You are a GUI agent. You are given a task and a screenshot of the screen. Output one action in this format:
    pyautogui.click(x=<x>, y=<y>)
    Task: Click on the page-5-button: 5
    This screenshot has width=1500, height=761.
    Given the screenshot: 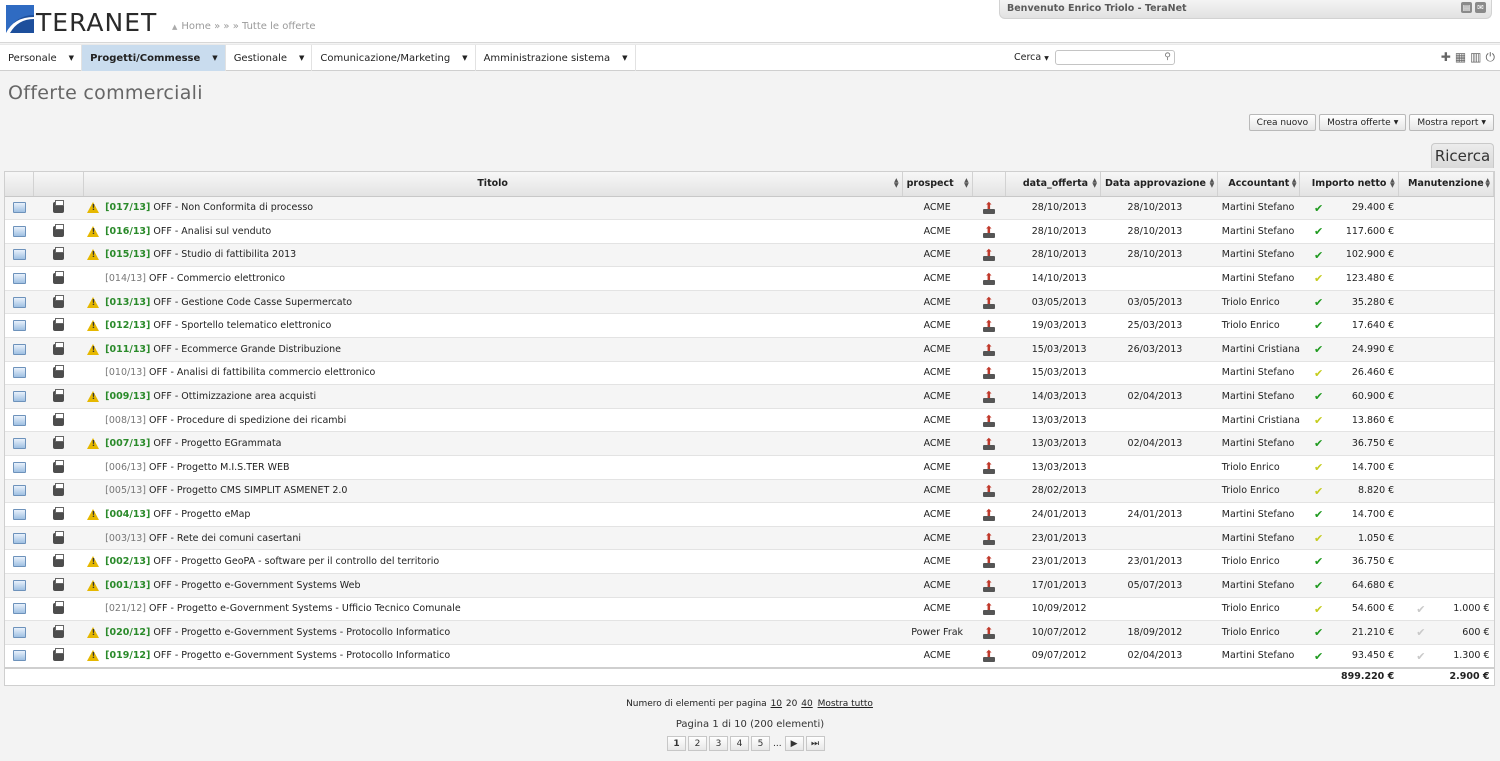 What is the action you would take?
    pyautogui.click(x=760, y=743)
    